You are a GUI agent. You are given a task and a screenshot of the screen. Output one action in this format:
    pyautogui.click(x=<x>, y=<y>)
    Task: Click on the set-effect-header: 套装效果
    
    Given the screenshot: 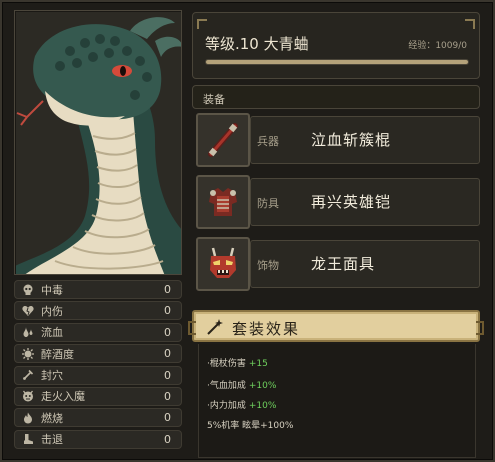 What is the action you would take?
    pyautogui.click(x=336, y=326)
    